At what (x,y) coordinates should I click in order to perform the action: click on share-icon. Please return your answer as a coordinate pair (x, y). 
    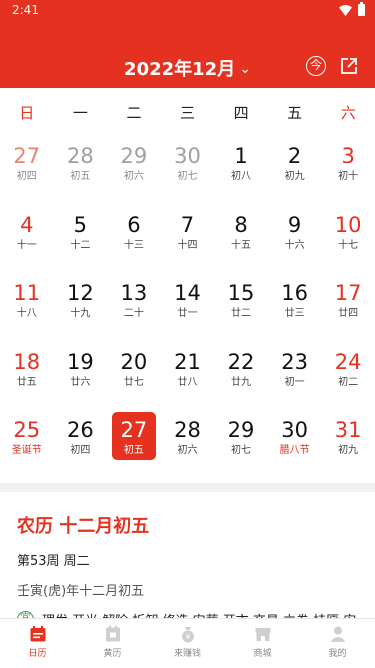
    Looking at the image, I should click on (349, 66).